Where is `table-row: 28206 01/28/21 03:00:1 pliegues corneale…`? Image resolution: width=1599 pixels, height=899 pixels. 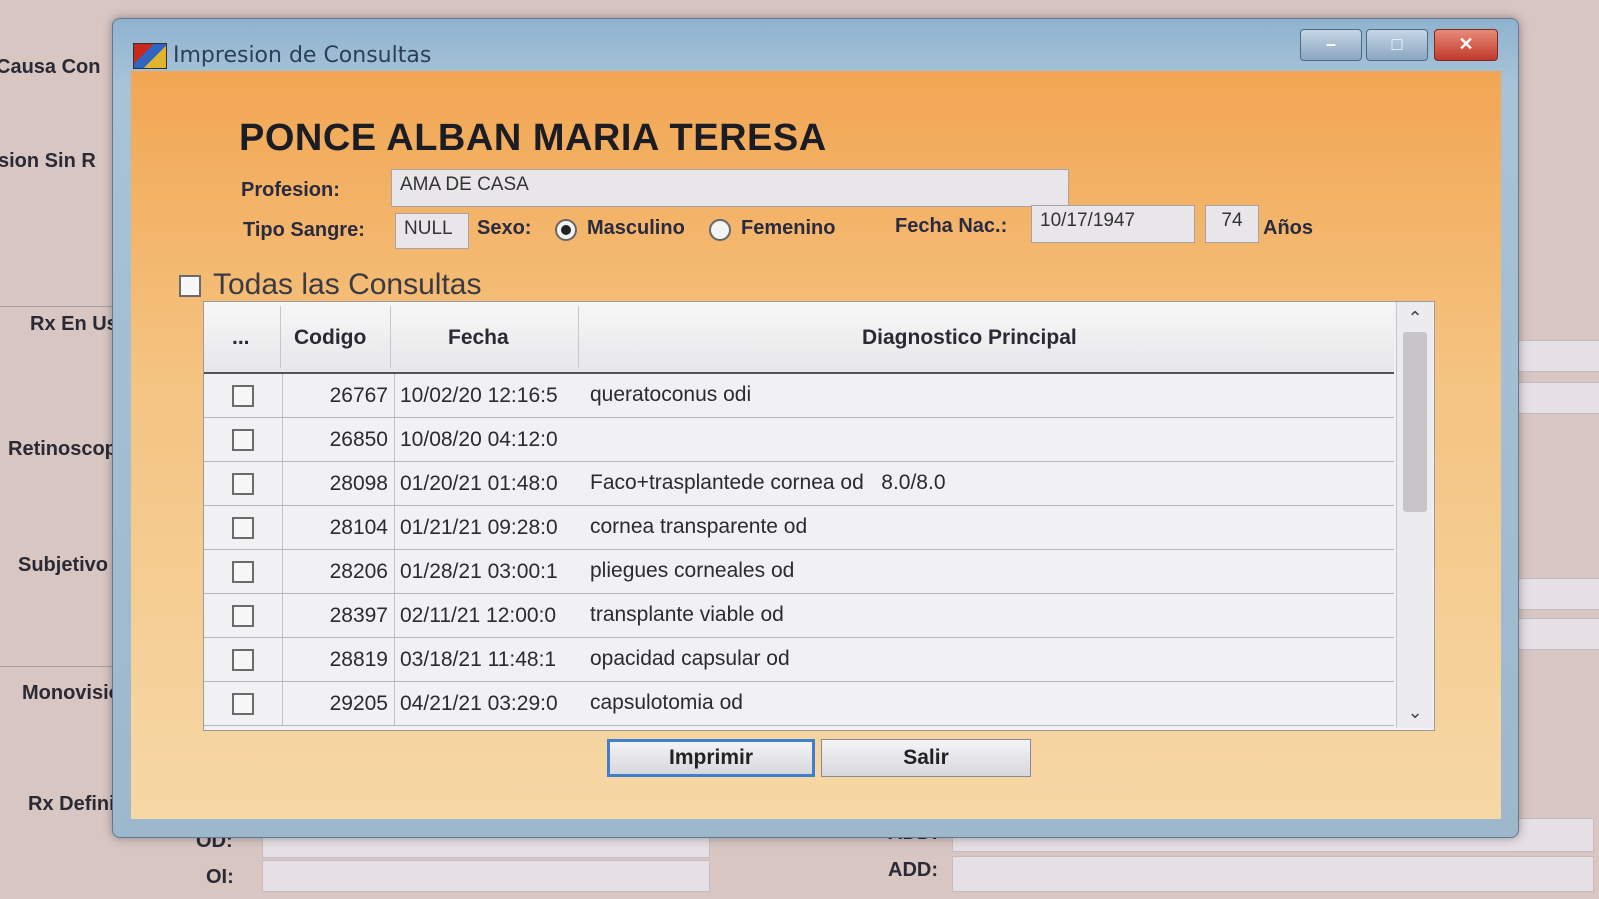 table-row: 28206 01/28/21 03:00:1 pliegues corneale… is located at coordinates (799, 572).